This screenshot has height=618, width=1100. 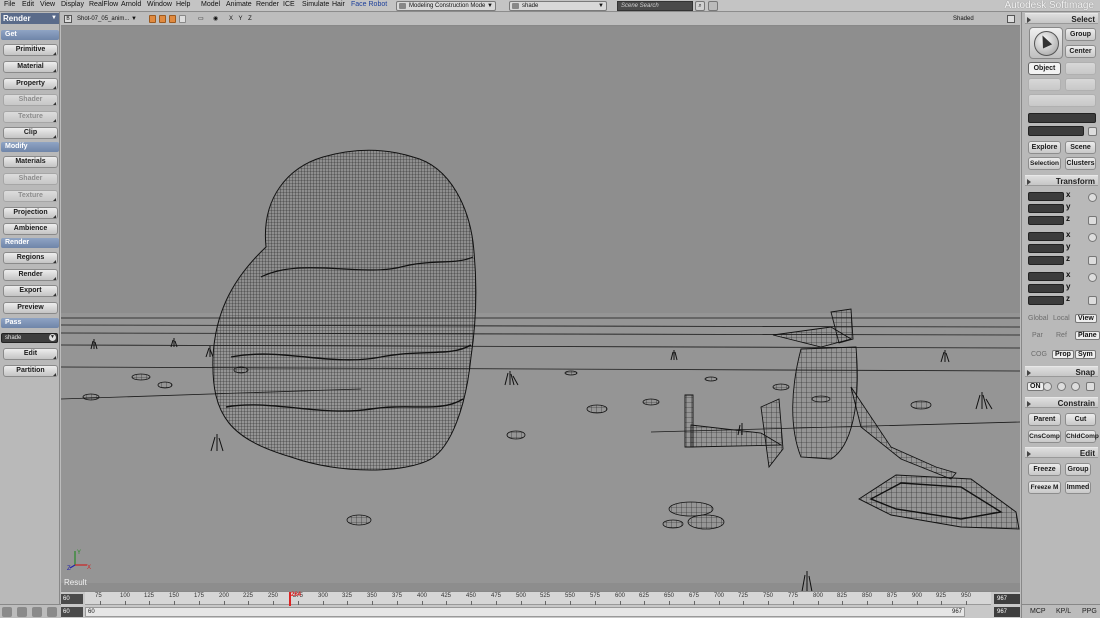 I want to click on mode-local: Local, so click(x=1061, y=318).